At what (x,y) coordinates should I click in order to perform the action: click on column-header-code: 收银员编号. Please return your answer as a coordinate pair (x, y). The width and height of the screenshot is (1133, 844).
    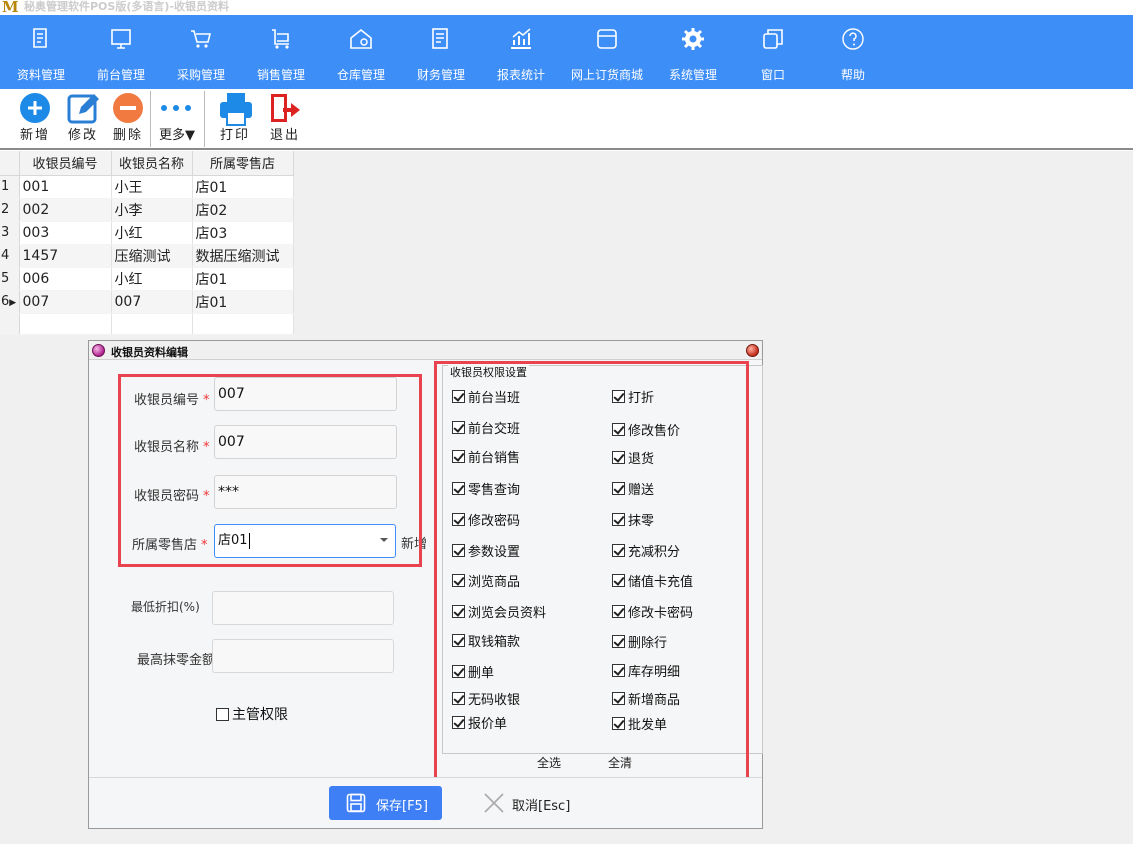
    Looking at the image, I should click on (65, 163).